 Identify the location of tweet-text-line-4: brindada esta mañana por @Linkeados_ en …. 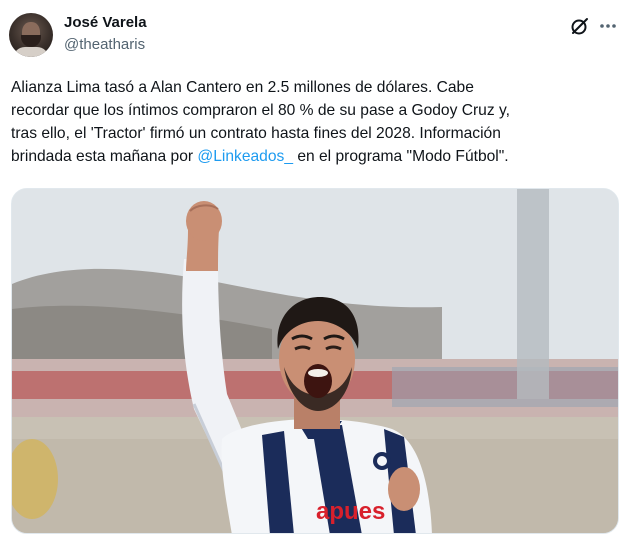
(321, 156).